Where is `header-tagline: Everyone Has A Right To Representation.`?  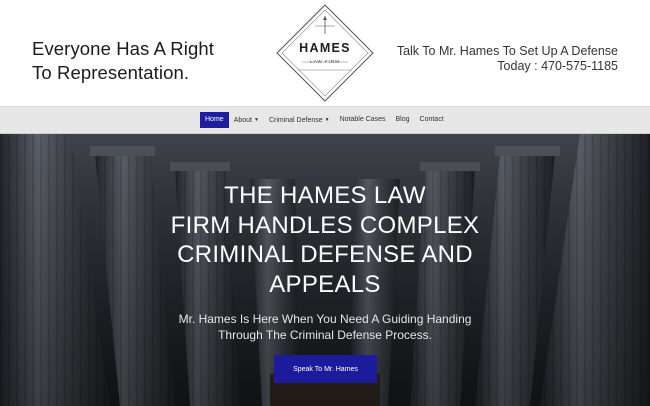
header-tagline: Everyone Has A Right To Representation. is located at coordinates (123, 61).